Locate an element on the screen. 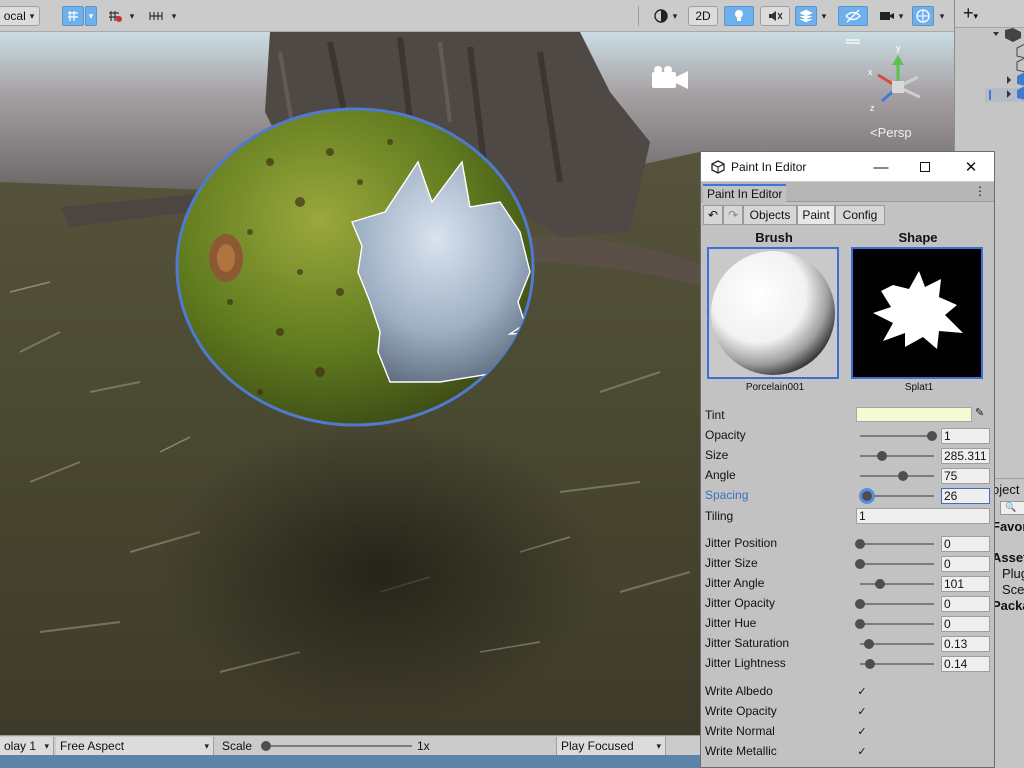 The image size is (1024, 768). grid-snap-toggle is located at coordinates (73, 16).